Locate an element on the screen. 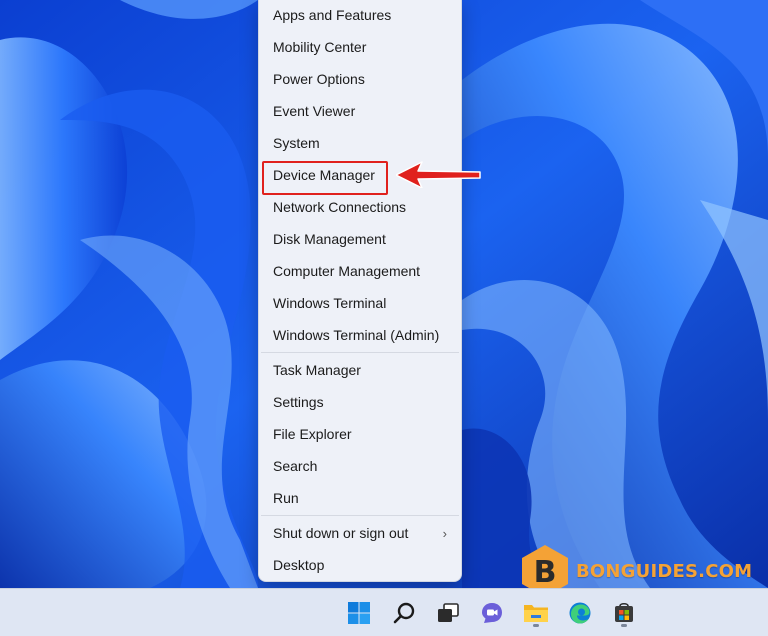 This screenshot has height=636, width=768. menu-item-run: Run is located at coordinates (360, 498).